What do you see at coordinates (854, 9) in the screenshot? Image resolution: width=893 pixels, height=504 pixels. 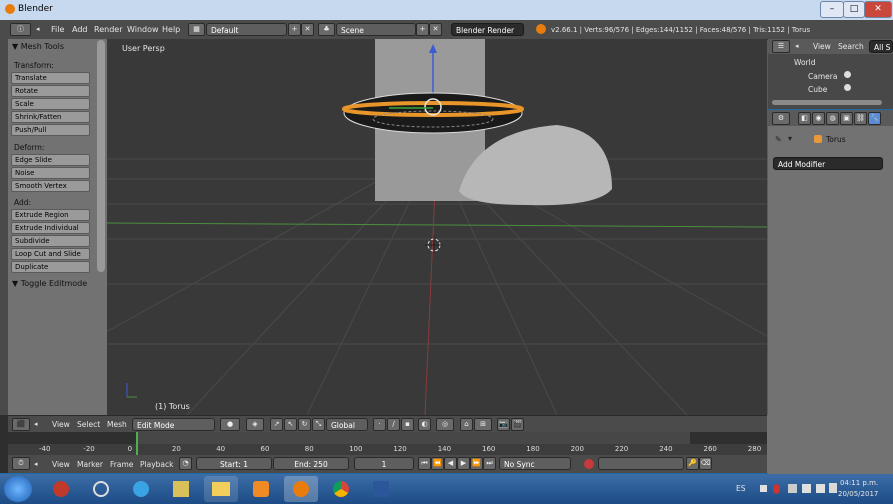 I see `maximize-button: □` at bounding box center [854, 9].